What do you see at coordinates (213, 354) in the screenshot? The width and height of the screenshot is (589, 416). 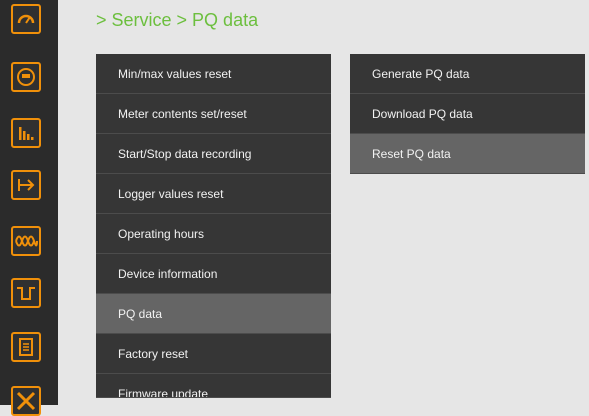 I see `menu-item-factory-reset: Factory reset` at bounding box center [213, 354].